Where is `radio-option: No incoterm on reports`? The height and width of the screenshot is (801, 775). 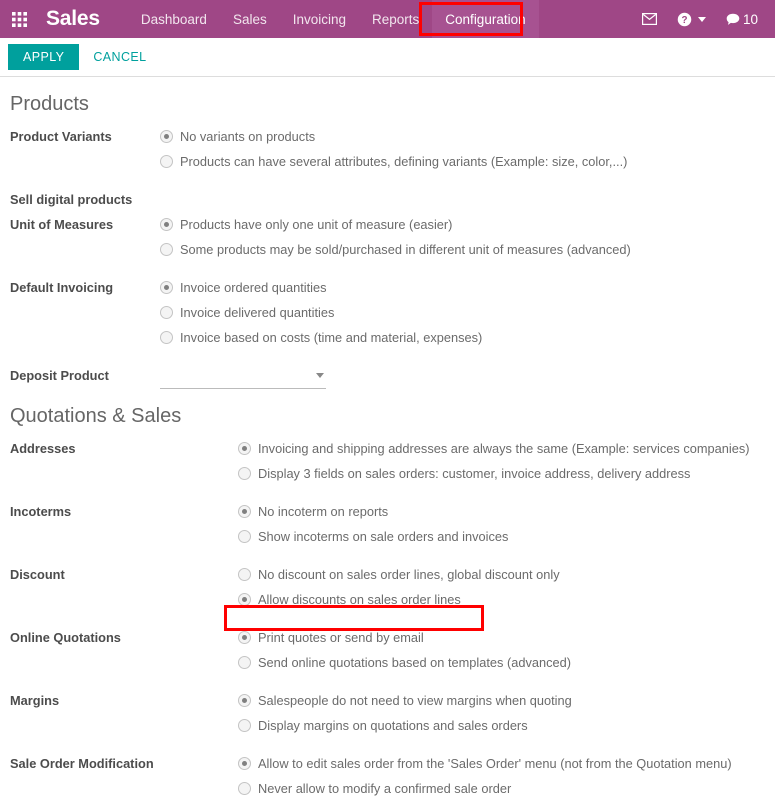 radio-option: No incoterm on reports is located at coordinates (506, 511).